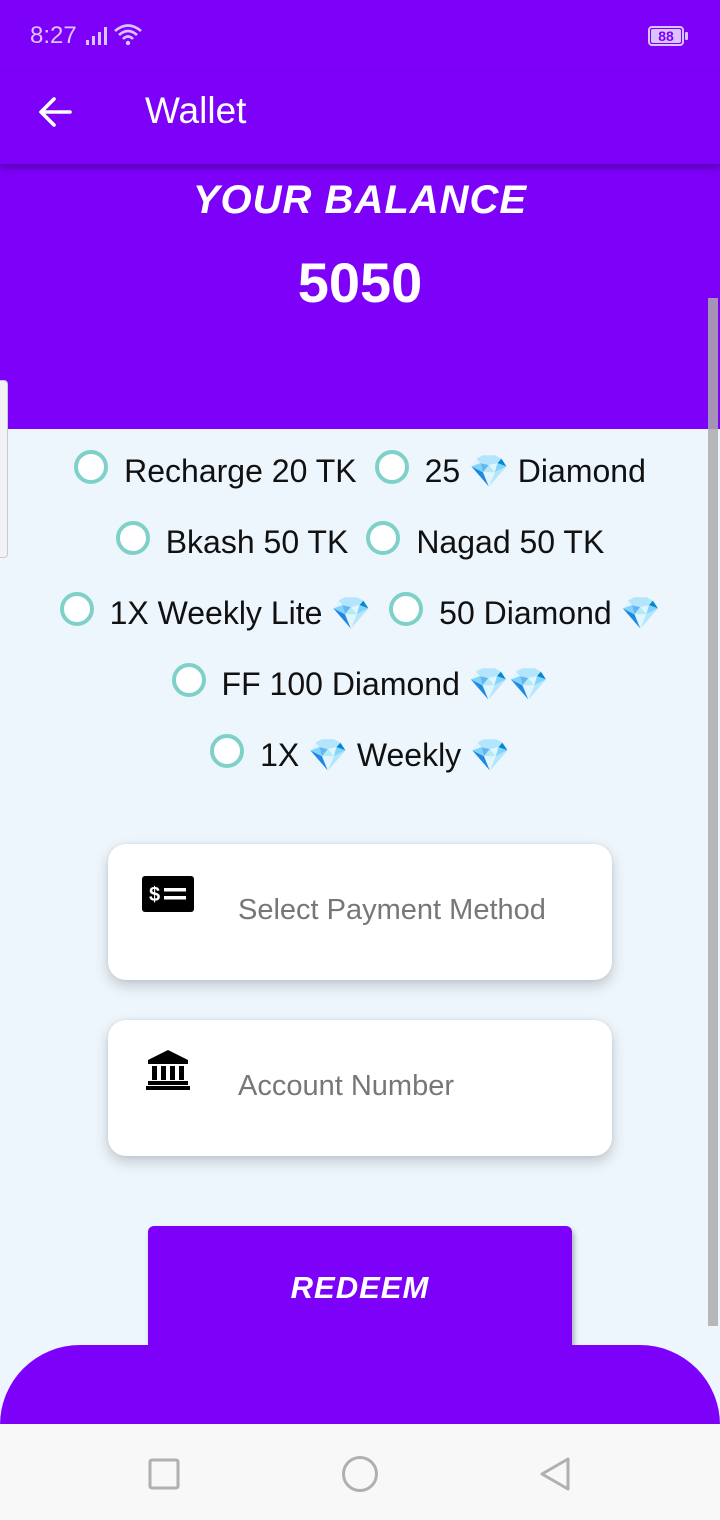  What do you see at coordinates (128, 35) in the screenshot?
I see `wifi-icon` at bounding box center [128, 35].